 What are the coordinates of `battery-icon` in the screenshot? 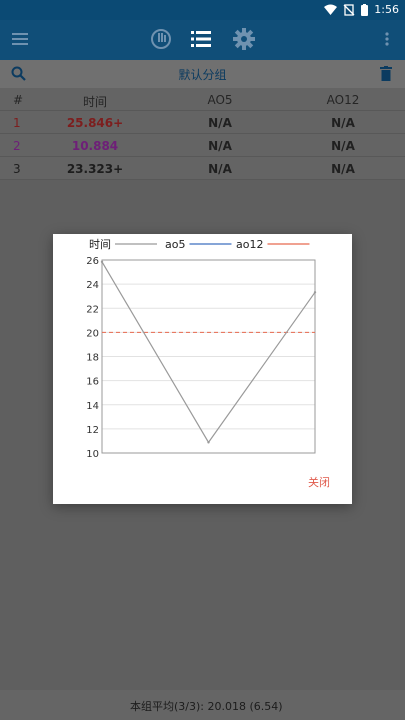 It's located at (365, 9).